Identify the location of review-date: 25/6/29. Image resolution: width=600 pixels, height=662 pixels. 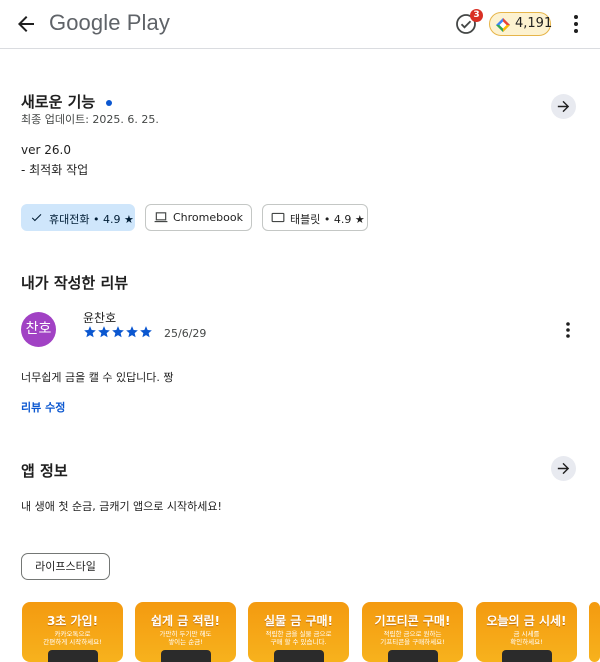
(185, 333).